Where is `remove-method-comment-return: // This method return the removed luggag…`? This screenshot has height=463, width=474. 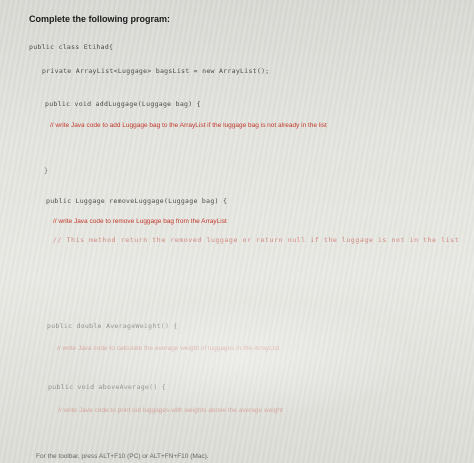 remove-method-comment-return: // This method return the removed luggag… is located at coordinates (256, 240).